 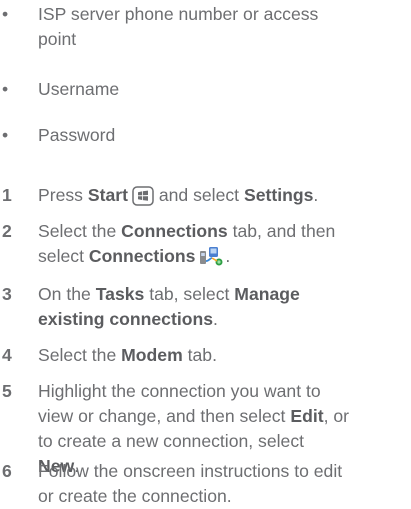 What do you see at coordinates (77, 135) in the screenshot?
I see `list-item-text: Password` at bounding box center [77, 135].